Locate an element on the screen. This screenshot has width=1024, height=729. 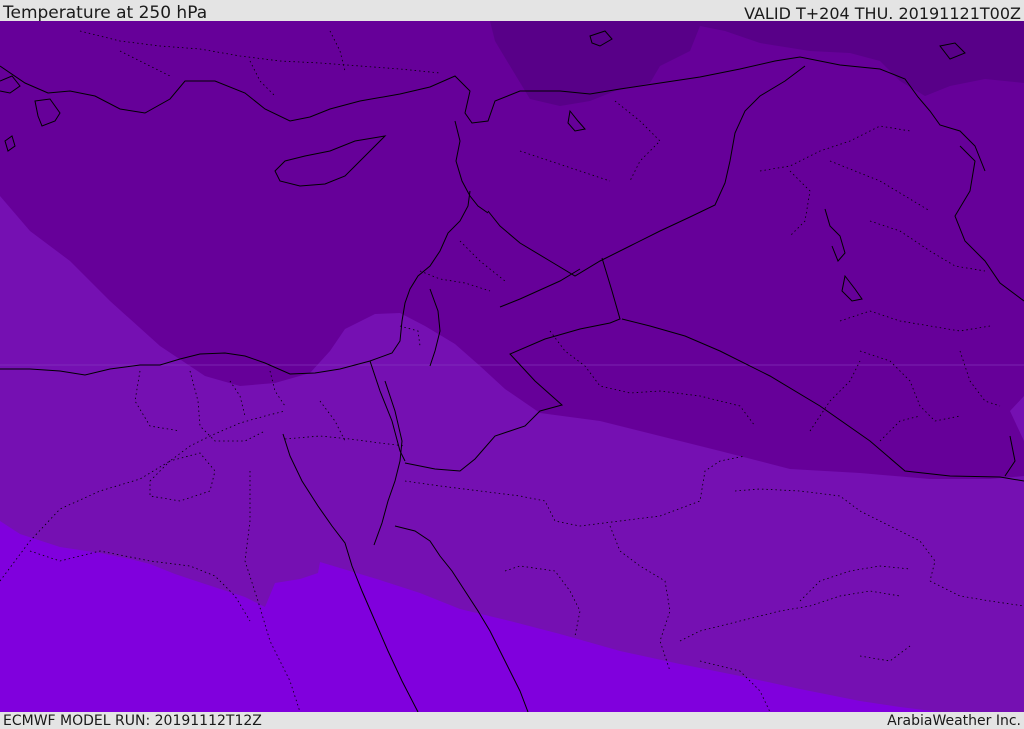
model-run-label: ECMWF MODEL RUN: 20191112T12Z is located at coordinates (132, 721).